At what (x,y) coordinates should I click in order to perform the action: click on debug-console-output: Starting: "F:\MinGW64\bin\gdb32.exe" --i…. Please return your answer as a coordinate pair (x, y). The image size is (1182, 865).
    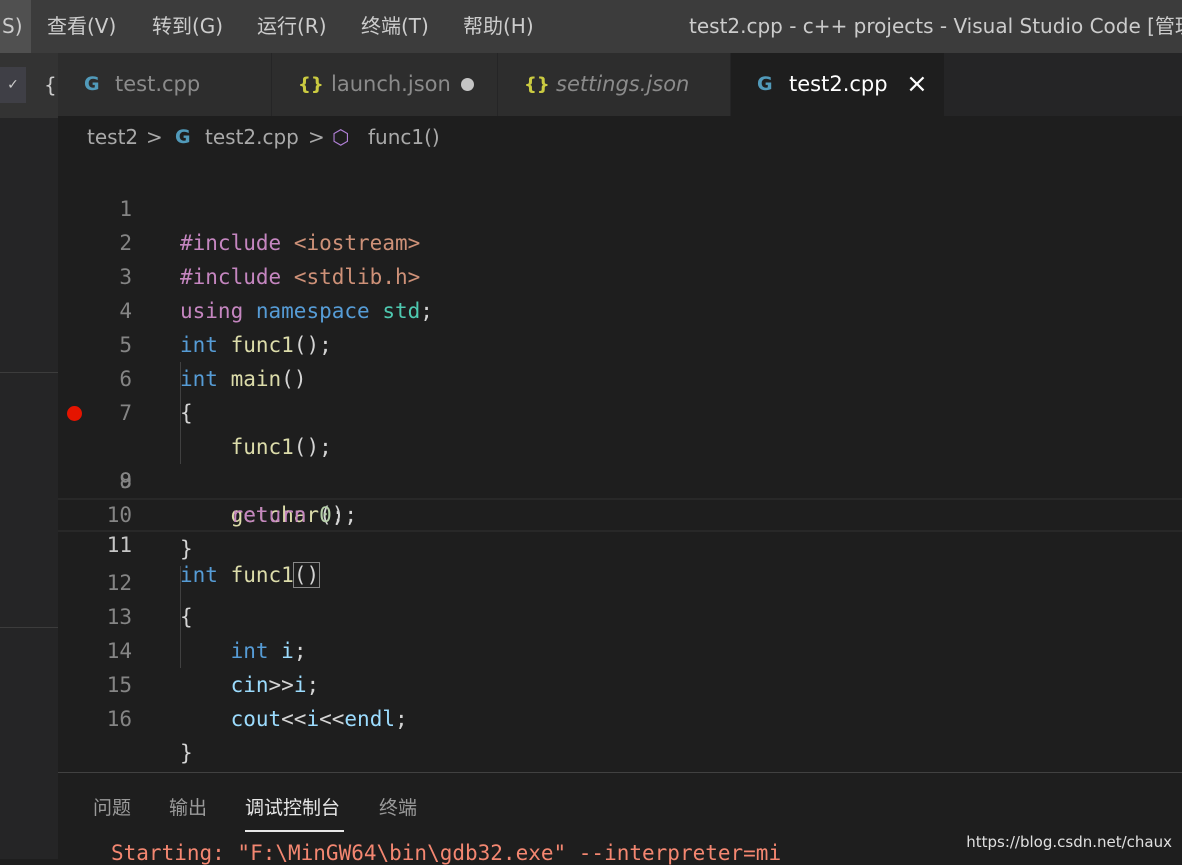
    Looking at the image, I should click on (446, 853).